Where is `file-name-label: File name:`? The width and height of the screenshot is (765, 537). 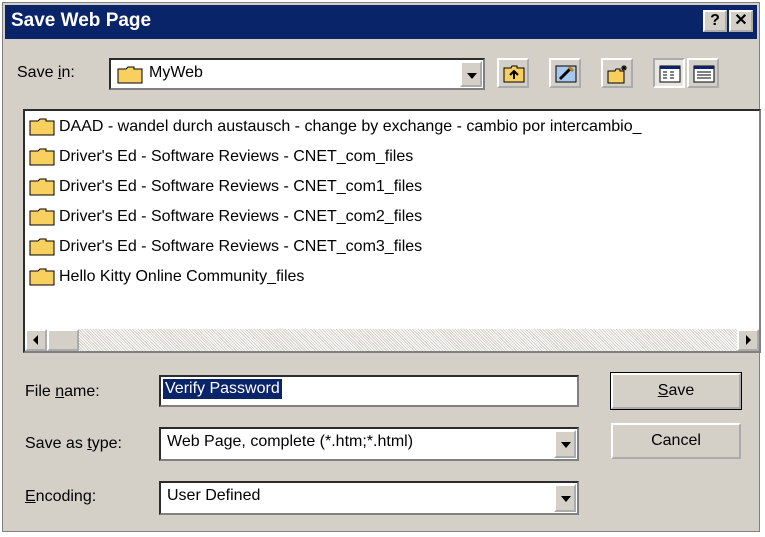 file-name-label: File name: is located at coordinates (62, 391).